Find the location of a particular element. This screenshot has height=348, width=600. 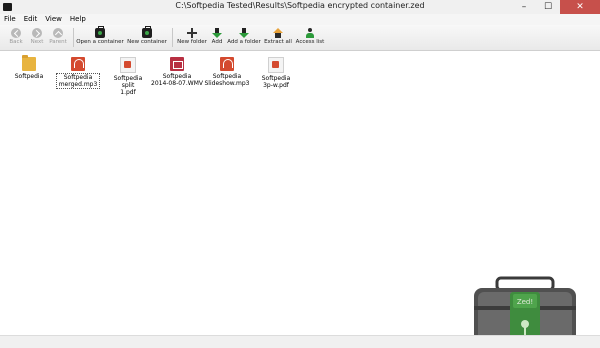

back-label: Back is located at coordinates (16, 42).